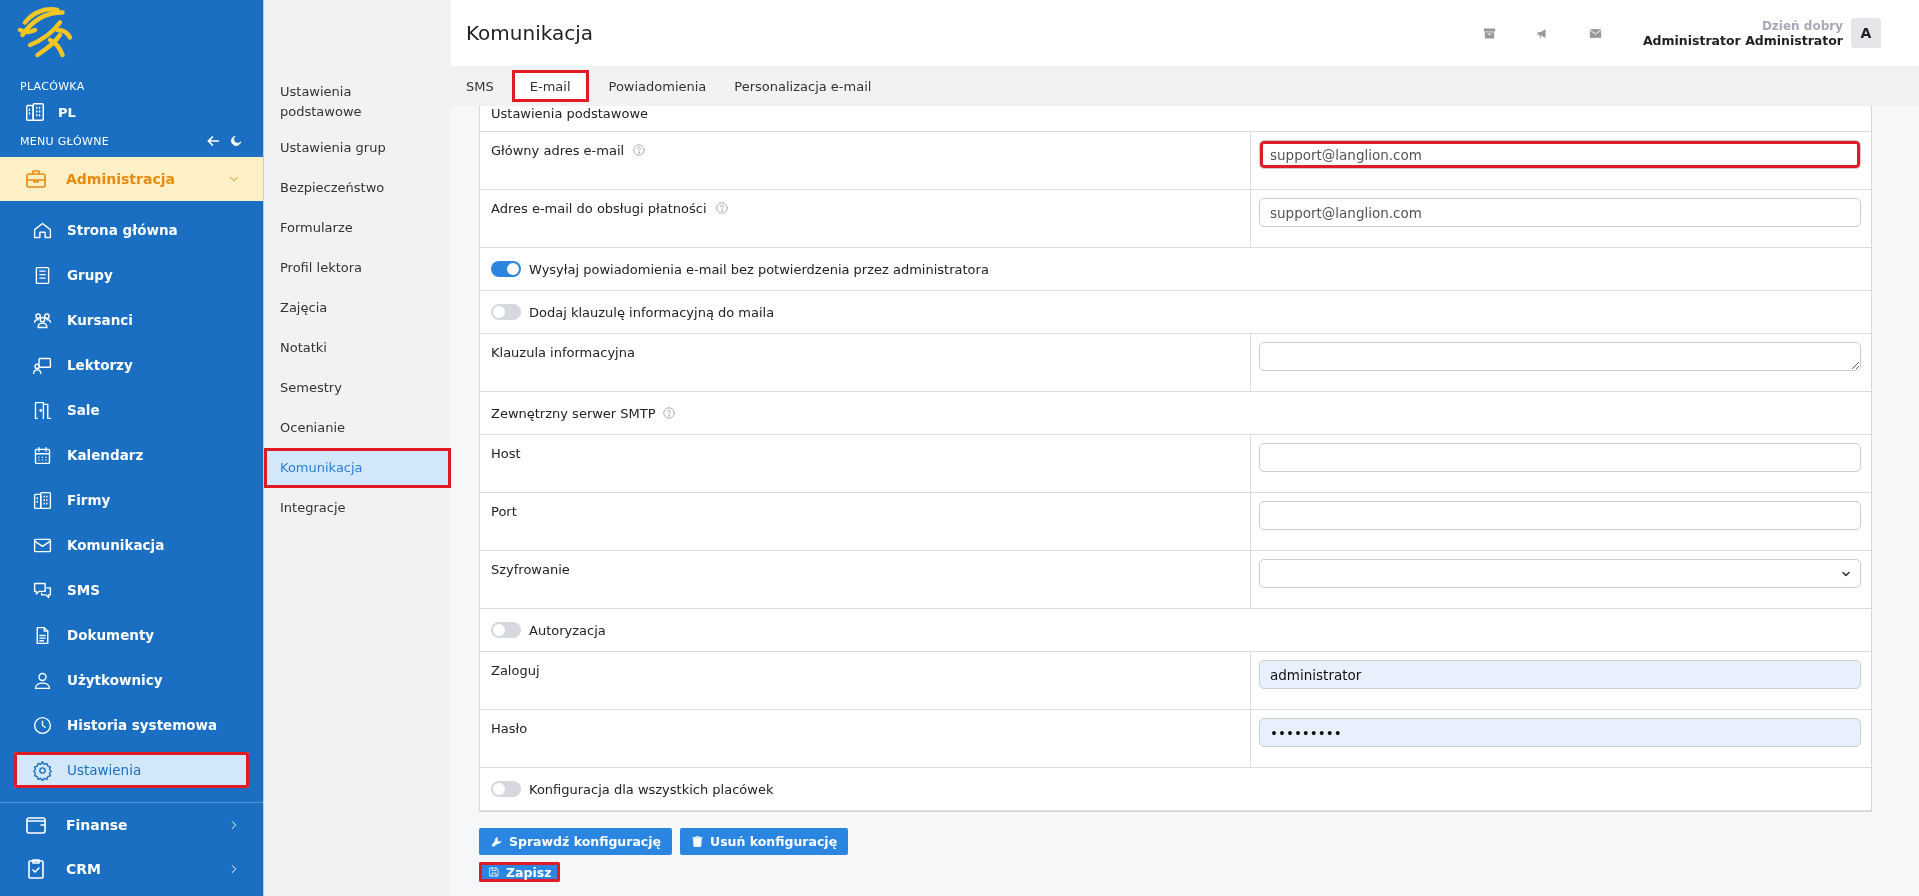  Describe the element at coordinates (1560, 573) in the screenshot. I see `select-field` at that location.